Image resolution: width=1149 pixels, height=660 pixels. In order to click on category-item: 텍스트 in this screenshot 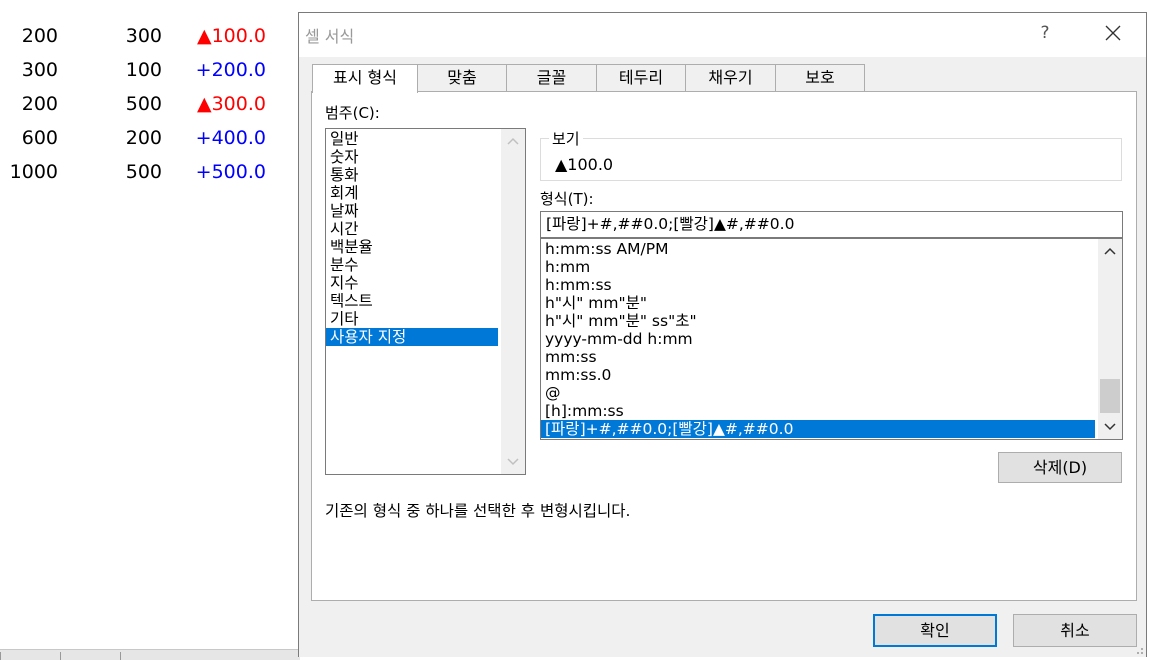, I will do `click(412, 301)`.